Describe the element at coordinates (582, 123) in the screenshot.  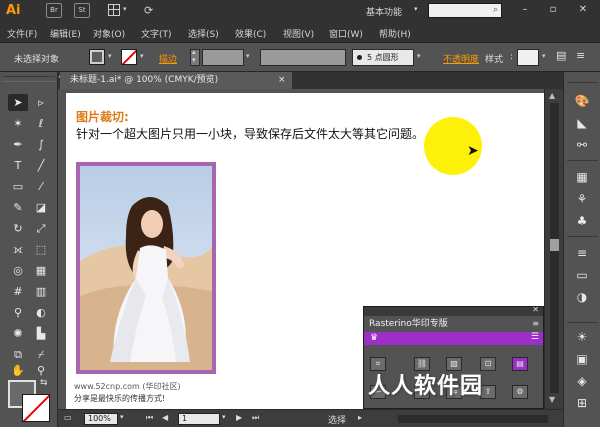
I see `color-guide-icon: ◣` at that location.